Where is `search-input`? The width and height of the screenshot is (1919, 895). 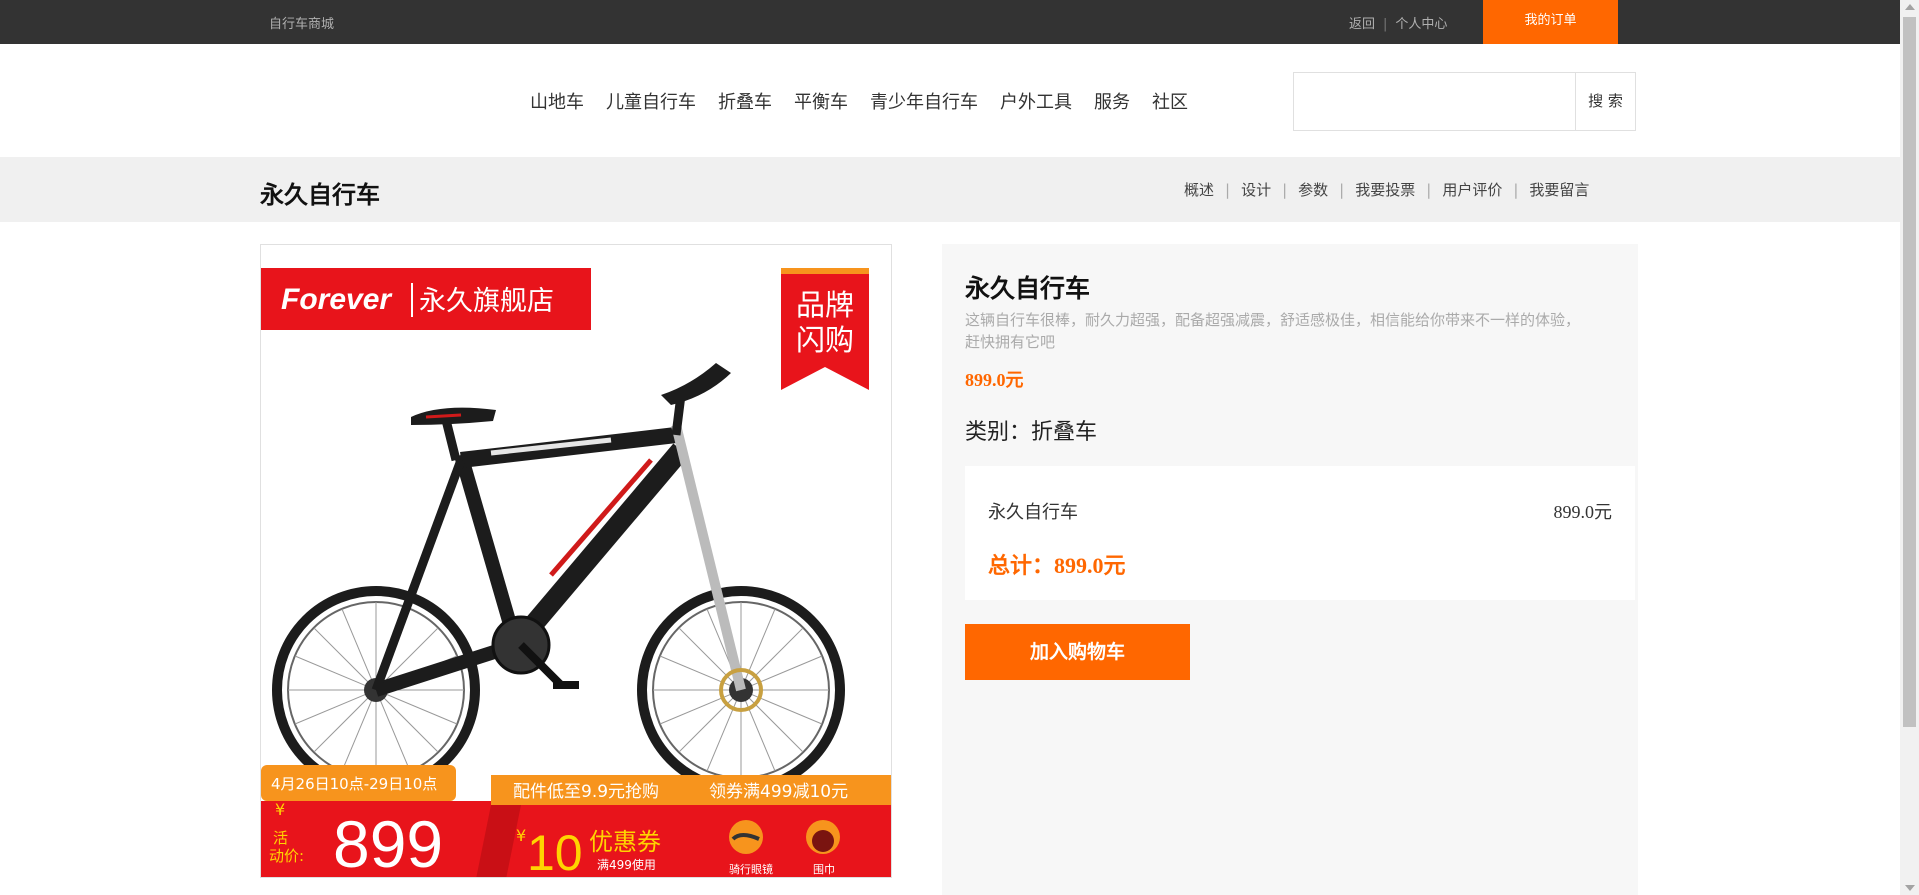
search-input is located at coordinates (1435, 101).